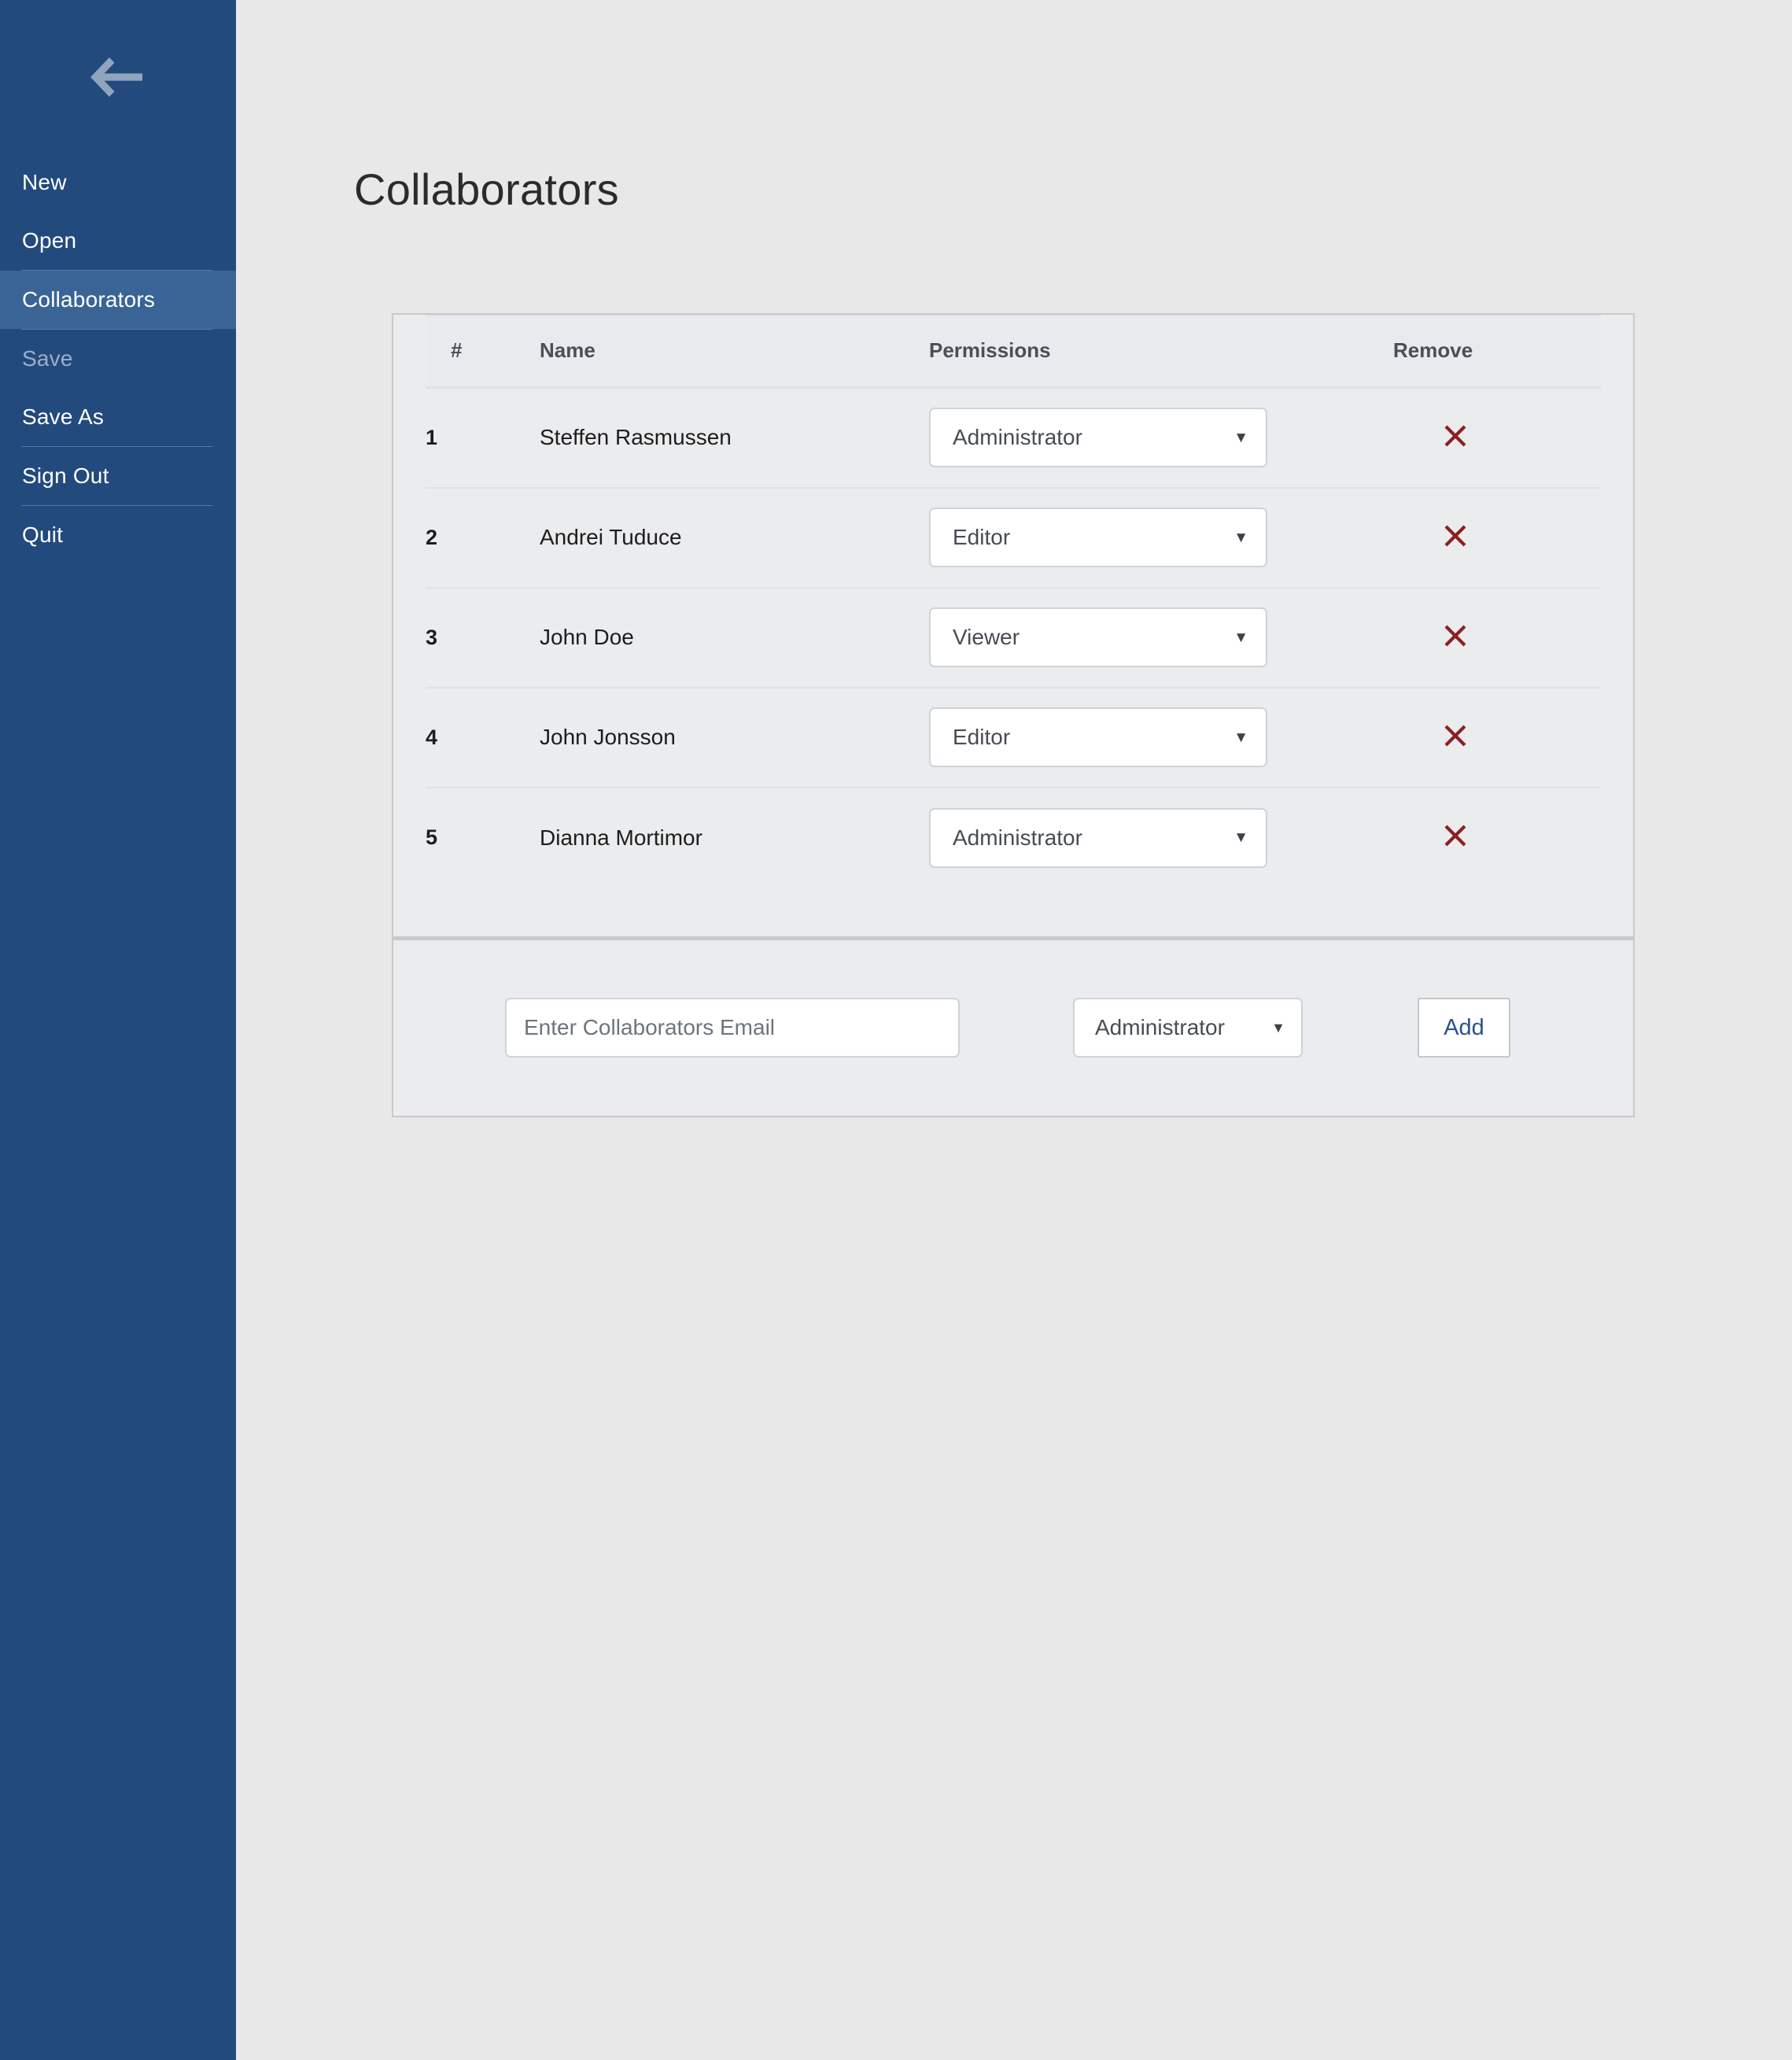 This screenshot has height=2060, width=1792. What do you see at coordinates (735, 352) in the screenshot?
I see `column-header-name: Name` at bounding box center [735, 352].